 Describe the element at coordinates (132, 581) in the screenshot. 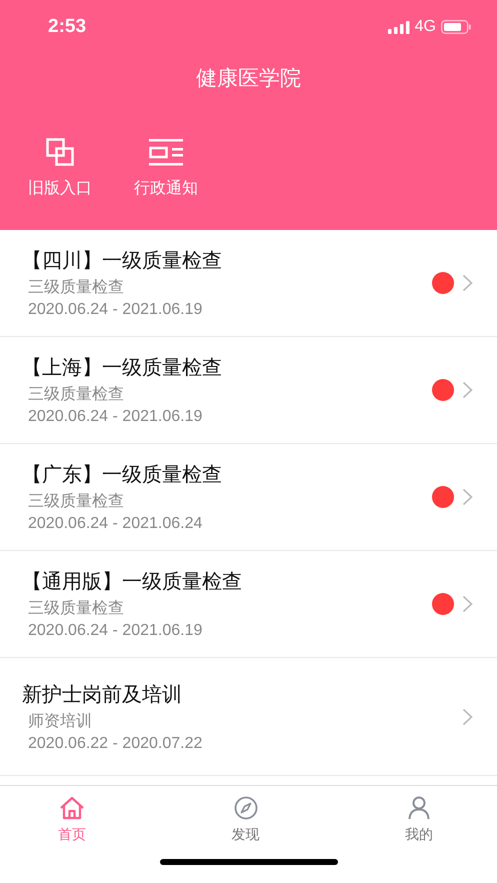

I see `item-title: 【通用版】一级质量检查` at that location.